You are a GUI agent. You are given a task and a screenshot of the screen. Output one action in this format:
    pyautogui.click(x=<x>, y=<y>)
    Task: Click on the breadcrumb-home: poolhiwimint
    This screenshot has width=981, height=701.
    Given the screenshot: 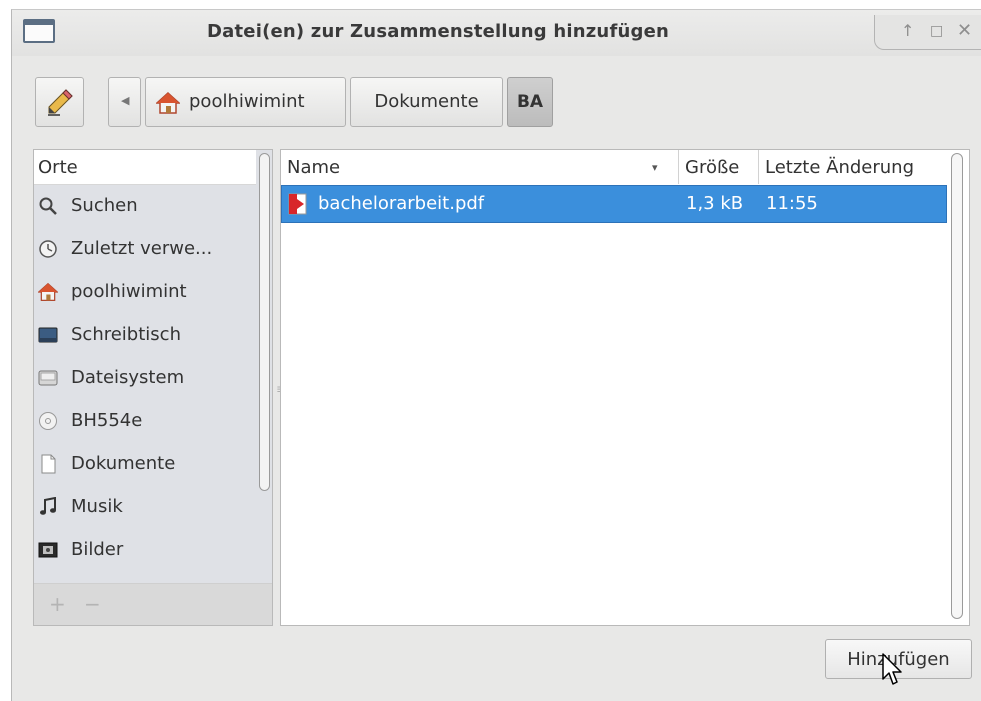 What is the action you would take?
    pyautogui.click(x=245, y=102)
    